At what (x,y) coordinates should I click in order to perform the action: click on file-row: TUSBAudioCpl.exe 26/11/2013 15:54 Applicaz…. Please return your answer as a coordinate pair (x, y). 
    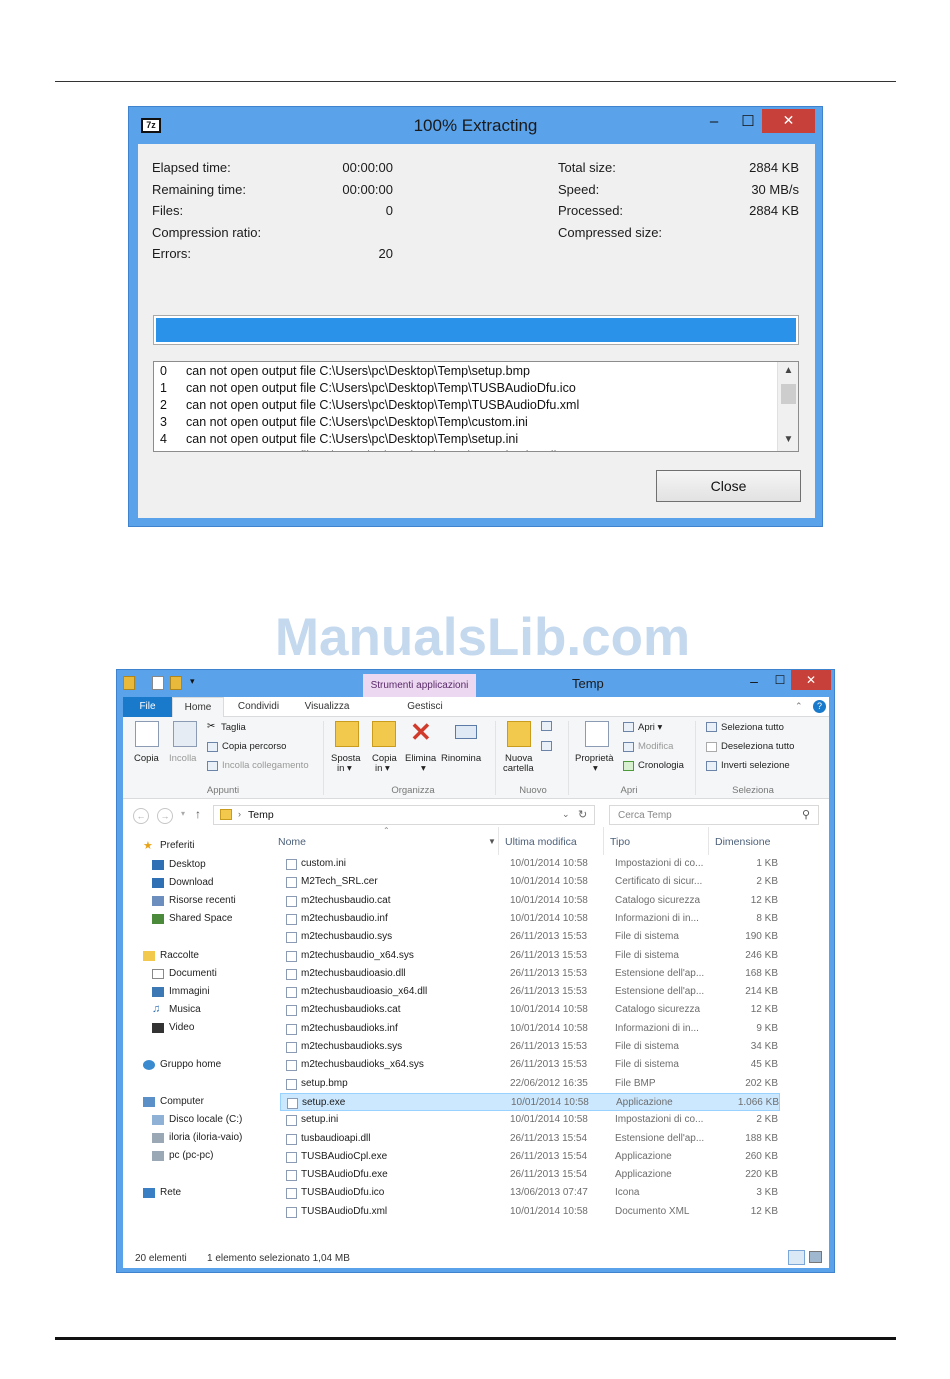
    Looking at the image, I should click on (526, 1157).